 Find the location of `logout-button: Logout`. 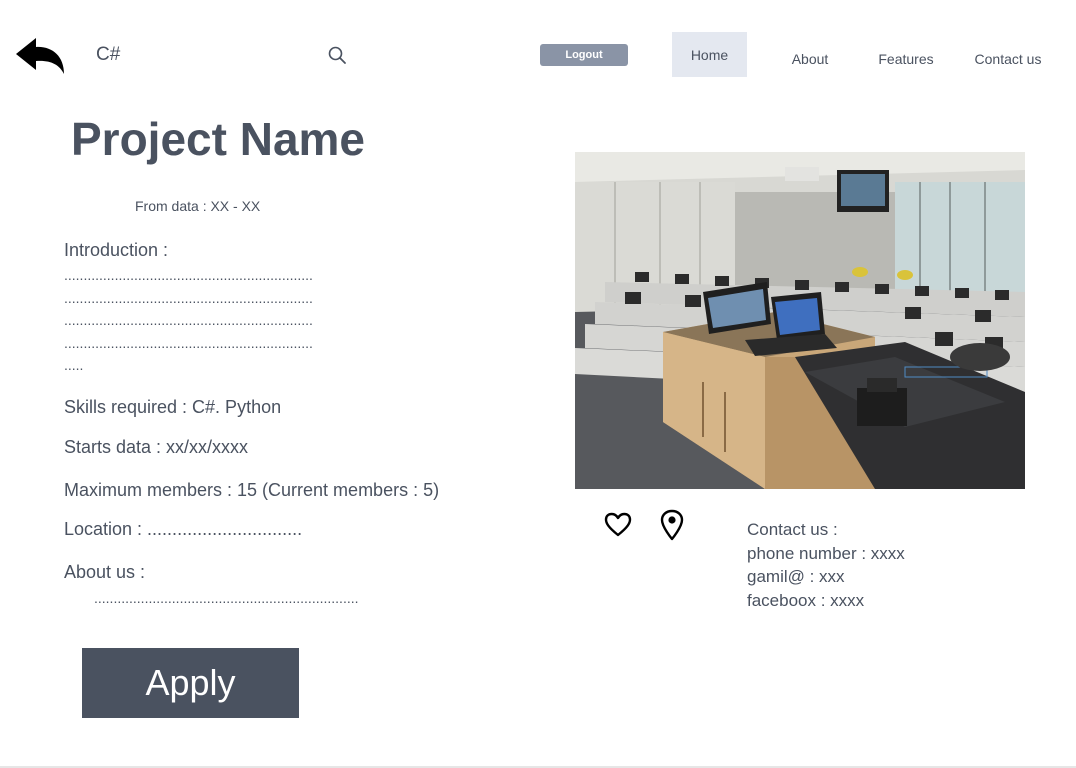

logout-button: Logout is located at coordinates (584, 55).